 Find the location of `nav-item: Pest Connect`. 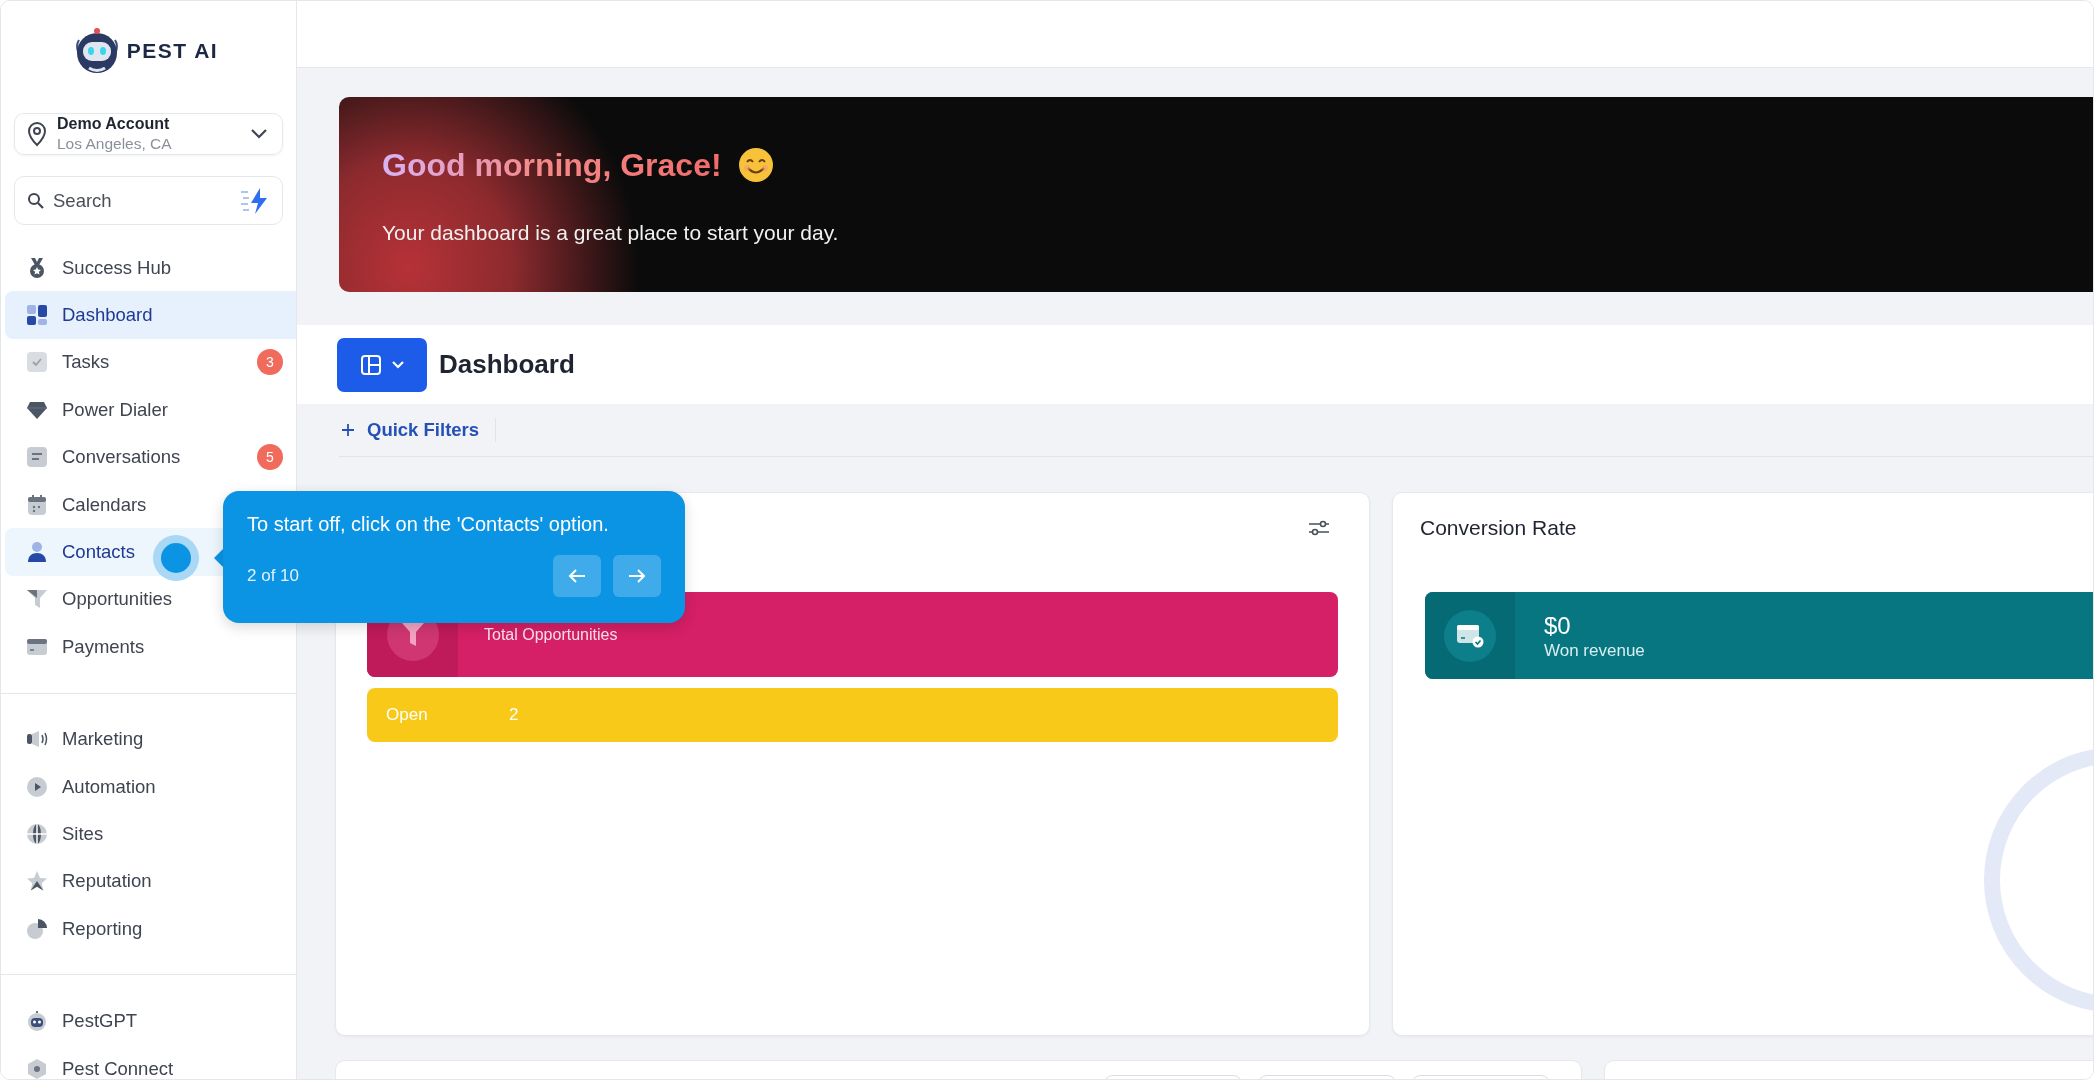

nav-item: Pest Connect is located at coordinates (150, 1061).